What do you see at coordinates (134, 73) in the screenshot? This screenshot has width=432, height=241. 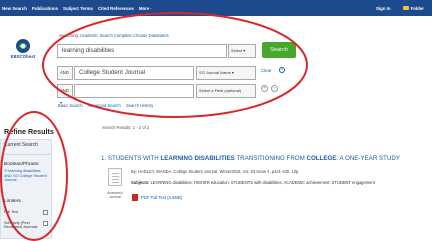 I see `search-term-input-2: College Student Journal` at bounding box center [134, 73].